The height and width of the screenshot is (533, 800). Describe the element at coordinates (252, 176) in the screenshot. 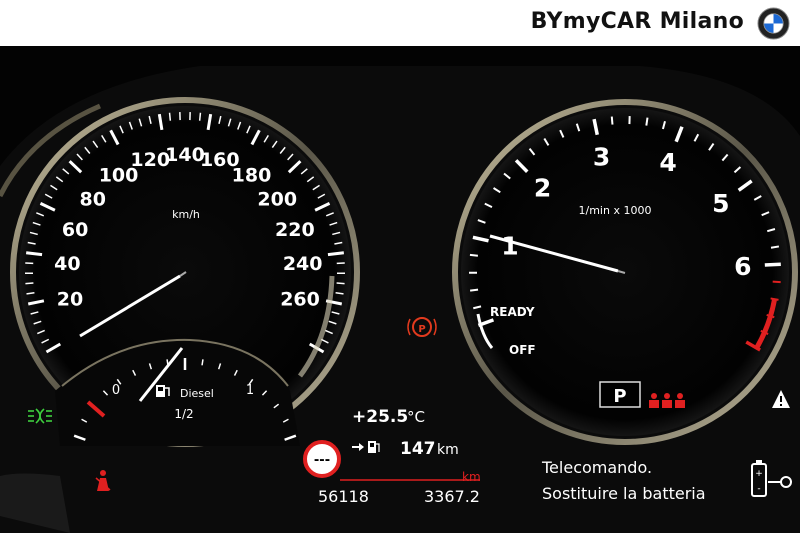

I see `speed-label: 180` at that location.